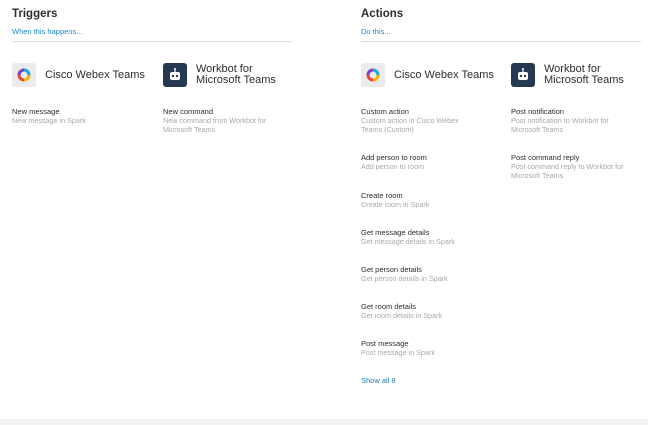  What do you see at coordinates (36, 111) in the screenshot?
I see `trigger-item-title: New message` at bounding box center [36, 111].